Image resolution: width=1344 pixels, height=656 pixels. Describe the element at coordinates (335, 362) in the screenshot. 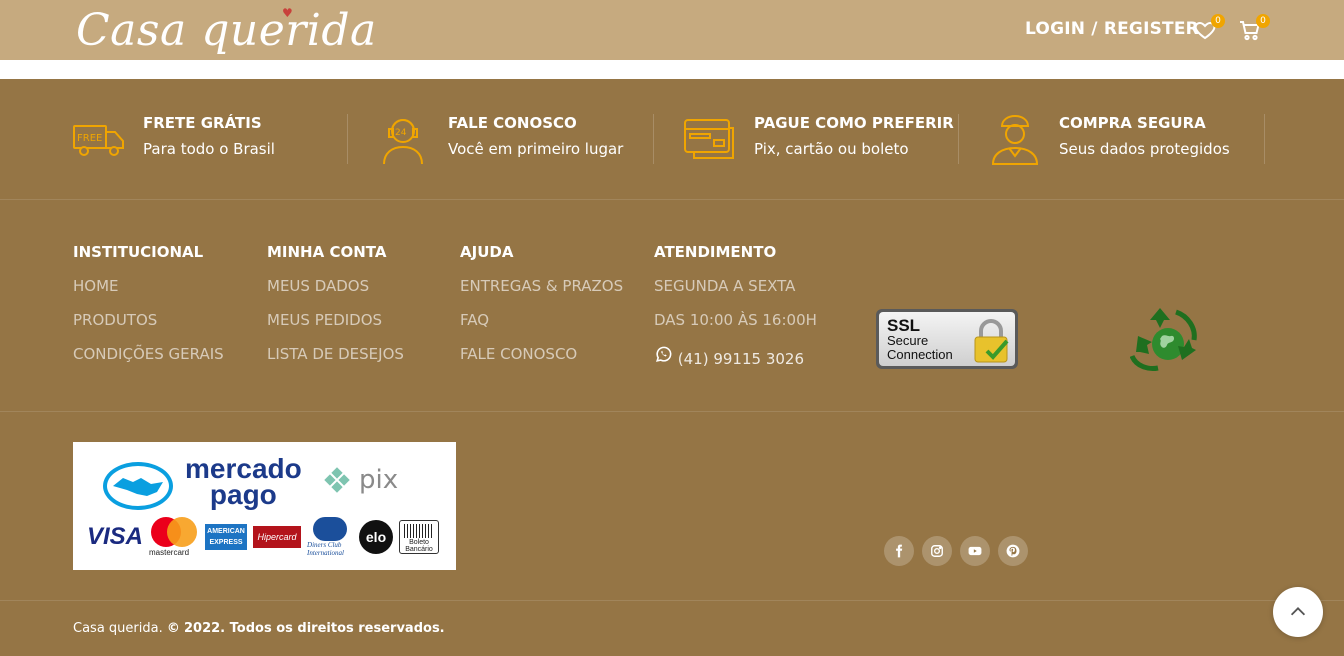

I see `footer-link-lista-de-desejos: LISTA DE DESEJOS` at that location.